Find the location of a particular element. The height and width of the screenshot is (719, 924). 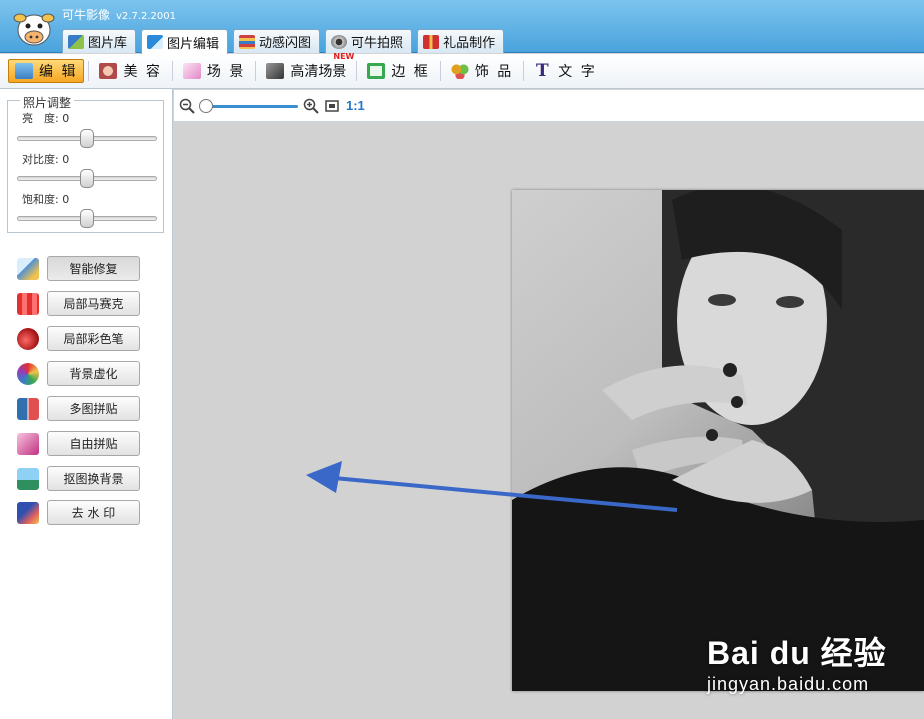

brightness-slider is located at coordinates (87, 138).